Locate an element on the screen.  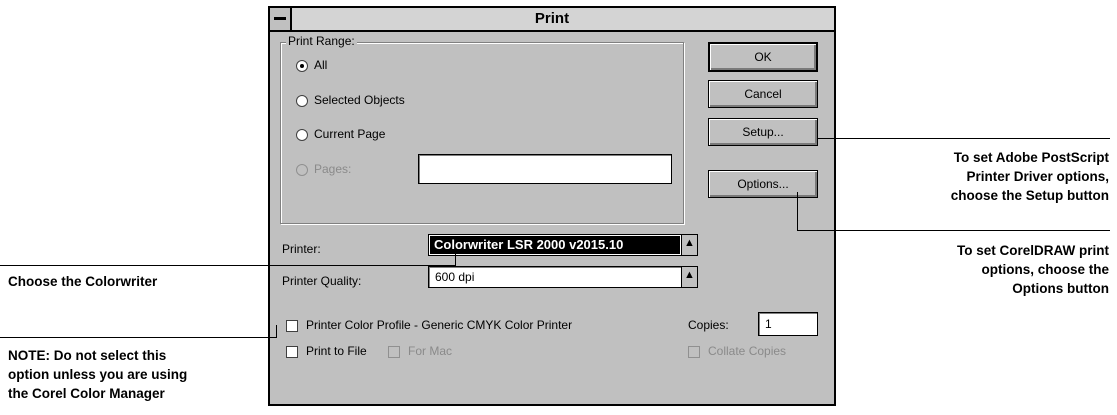
radio-selected-objects-label: Selected Objects is located at coordinates (359, 100).